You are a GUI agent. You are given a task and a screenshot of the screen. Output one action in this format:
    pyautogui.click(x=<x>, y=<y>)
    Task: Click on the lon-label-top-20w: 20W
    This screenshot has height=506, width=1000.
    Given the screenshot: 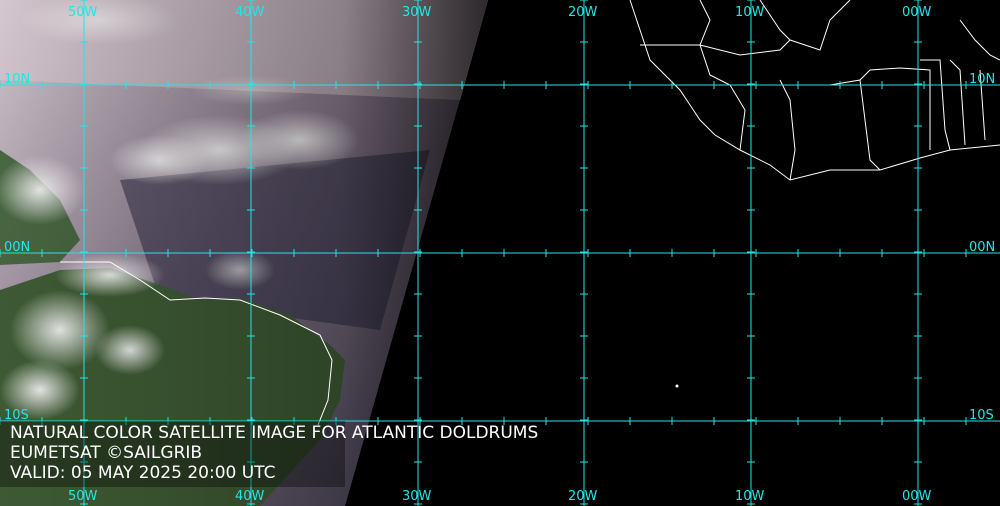 What is the action you would take?
    pyautogui.click(x=583, y=12)
    